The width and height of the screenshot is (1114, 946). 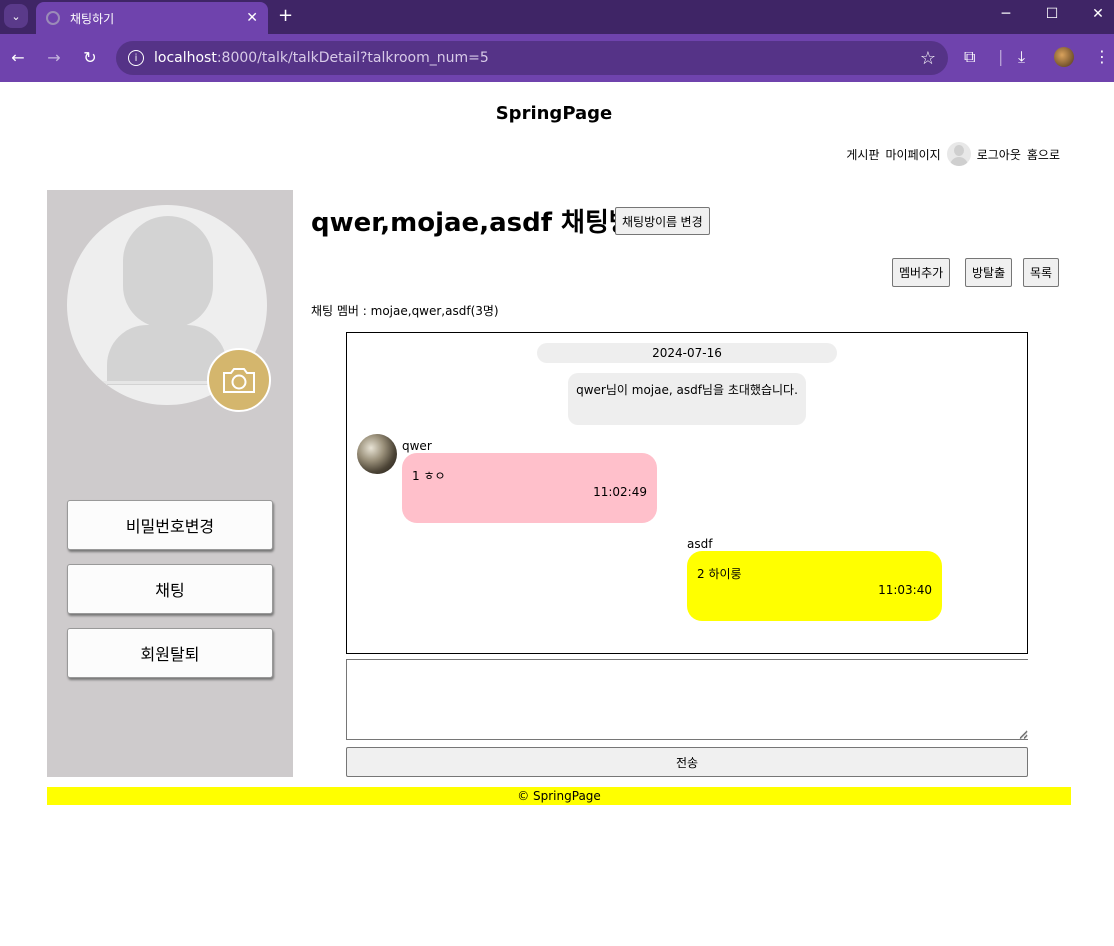 I want to click on menu-kebab-icon: ⋮, so click(x=1102, y=56).